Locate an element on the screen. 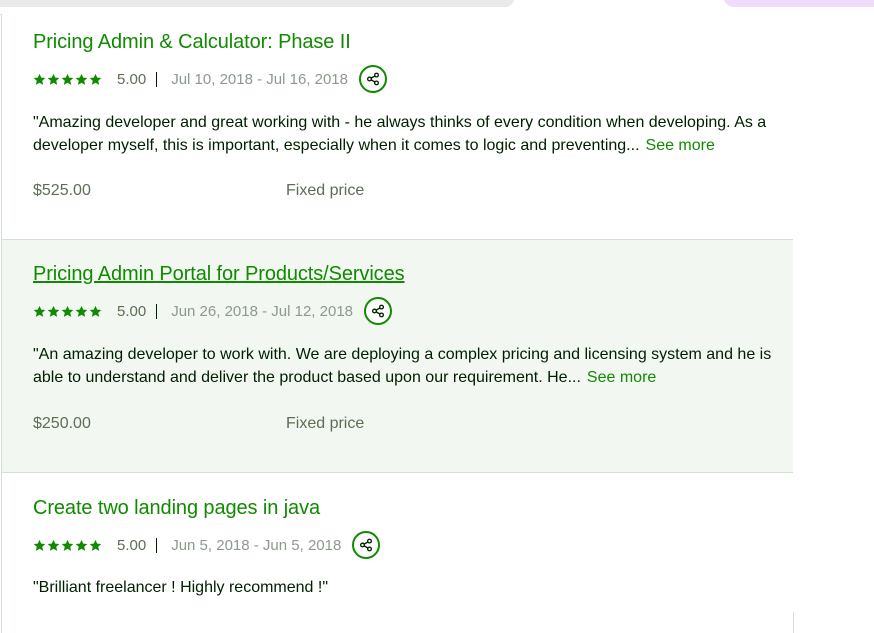 The image size is (874, 633). job-dates: Jun 5, 2018 - Jun 5, 2018 is located at coordinates (256, 545).